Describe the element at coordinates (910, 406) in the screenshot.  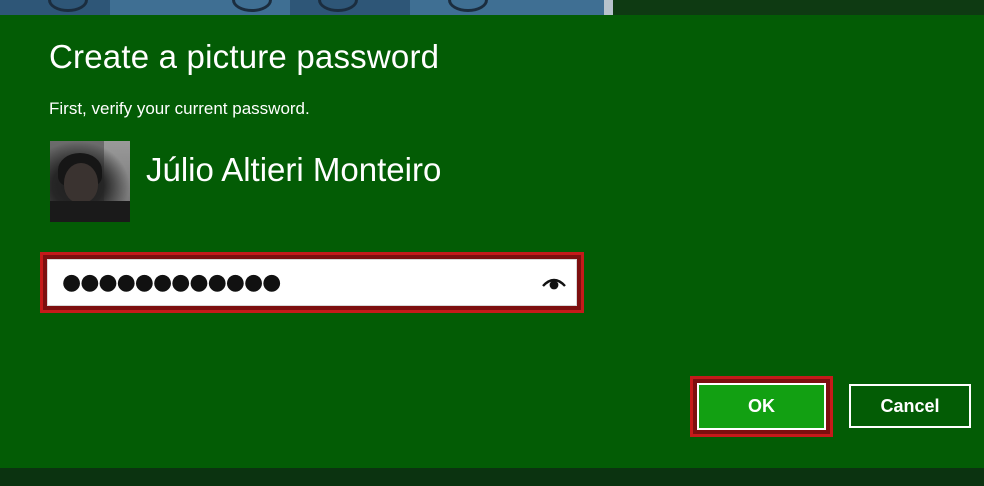
I see `cancel-button: Cancel` at that location.